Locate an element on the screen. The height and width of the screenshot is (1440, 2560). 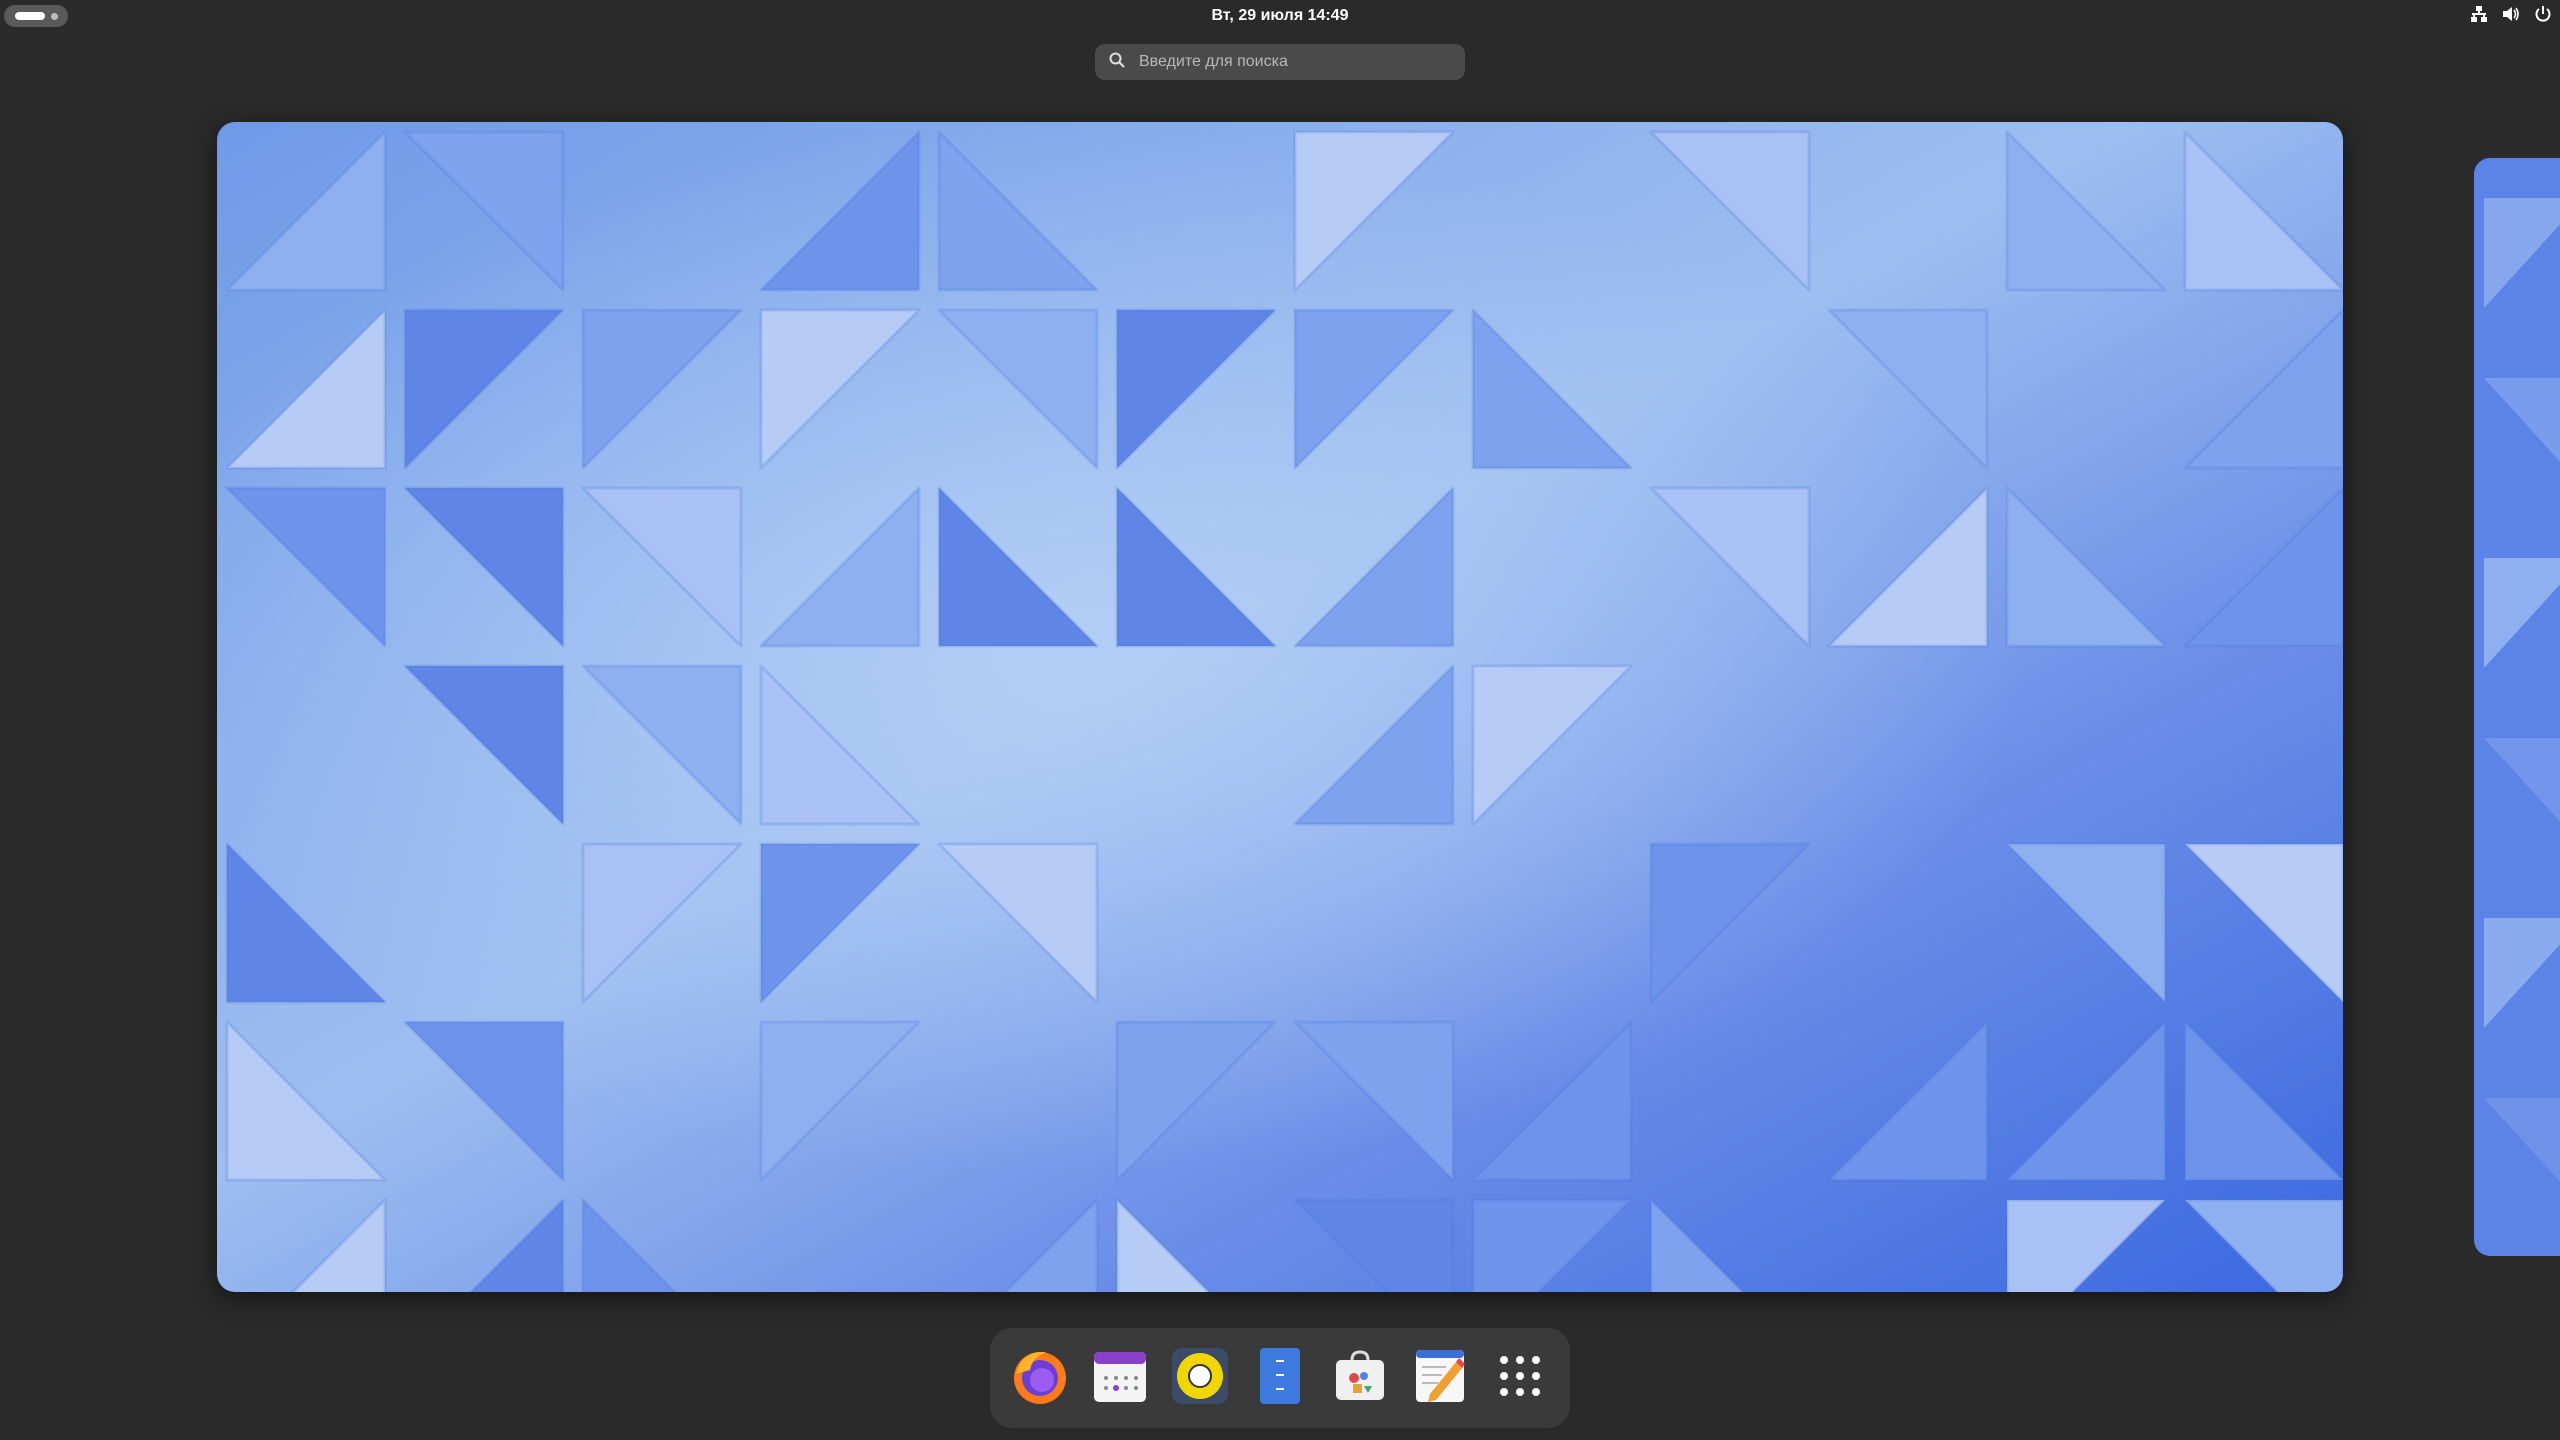
files-icon is located at coordinates (1280, 1378).